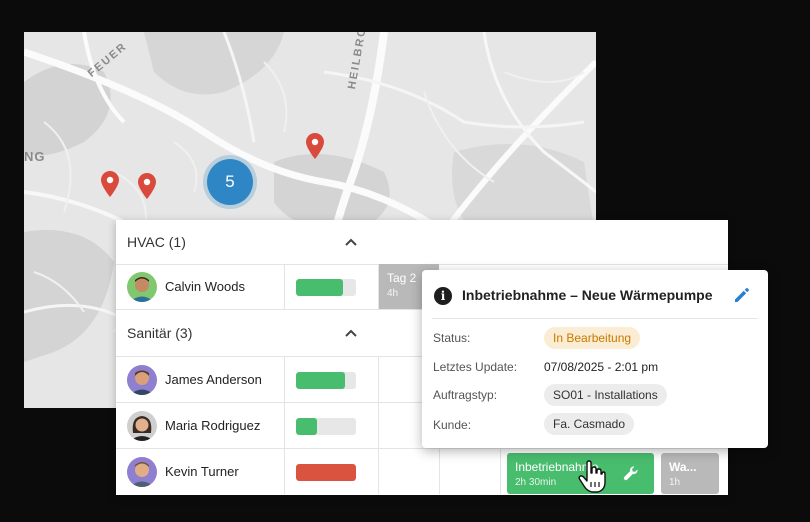 This screenshot has width=810, height=522. What do you see at coordinates (690, 473) in the screenshot?
I see `event-block: Wa... 1h` at bounding box center [690, 473].